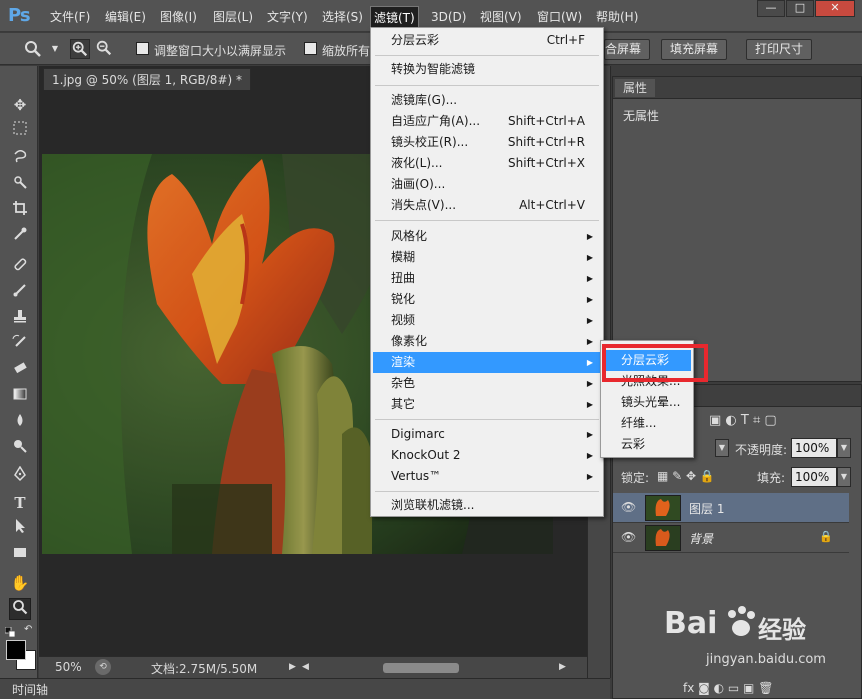  Describe the element at coordinates (346, 51) in the screenshot. I see `zoom-all-label: 缩放所有` at that location.